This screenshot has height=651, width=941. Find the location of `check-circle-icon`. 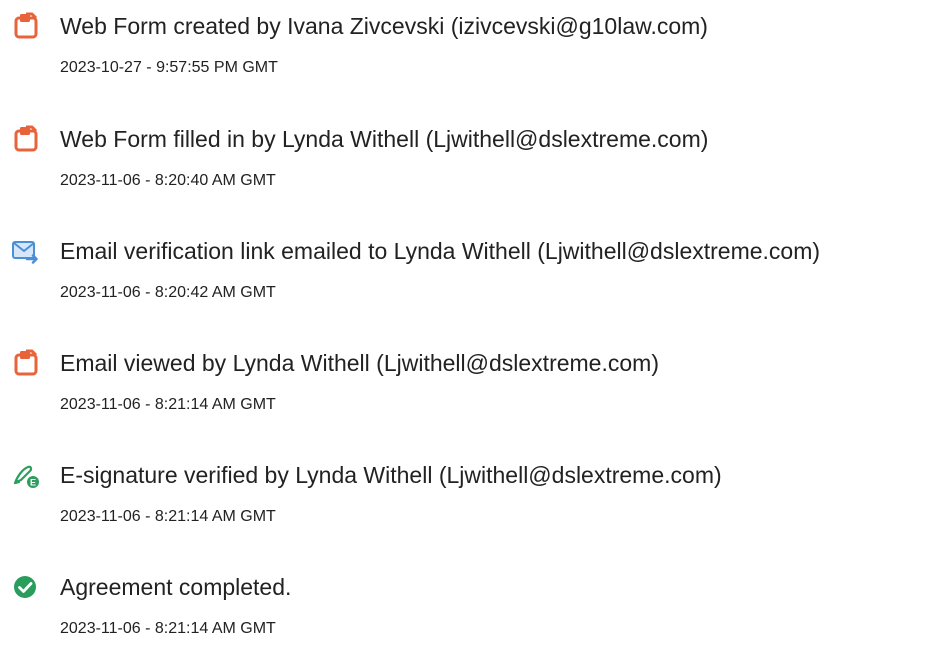

check-circle-icon is located at coordinates (26, 587).